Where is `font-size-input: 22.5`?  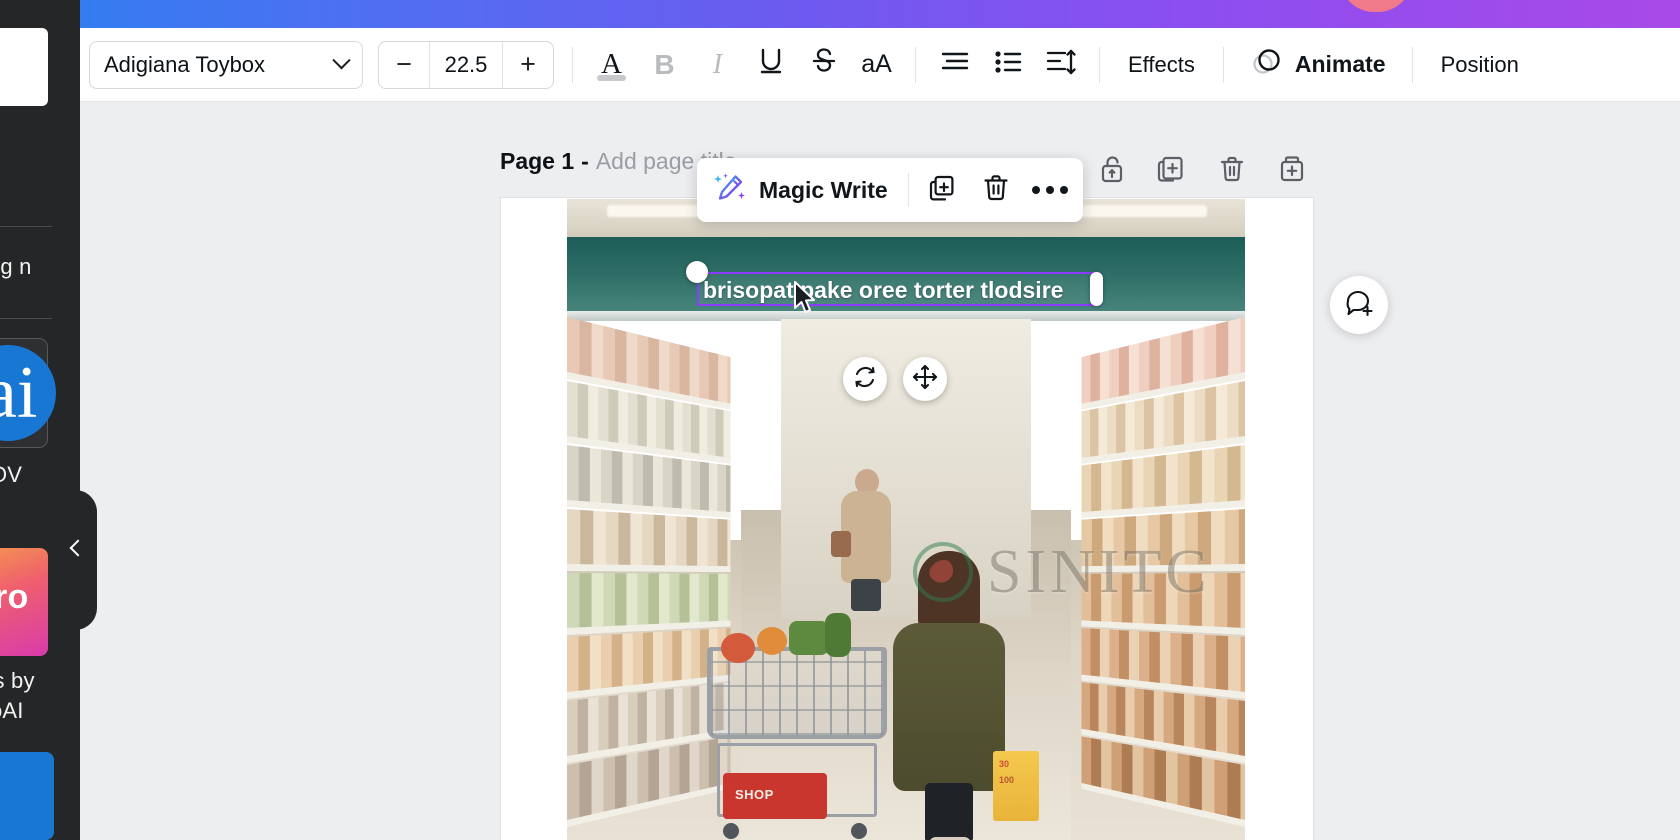
font-size-input: 22.5 is located at coordinates (466, 64).